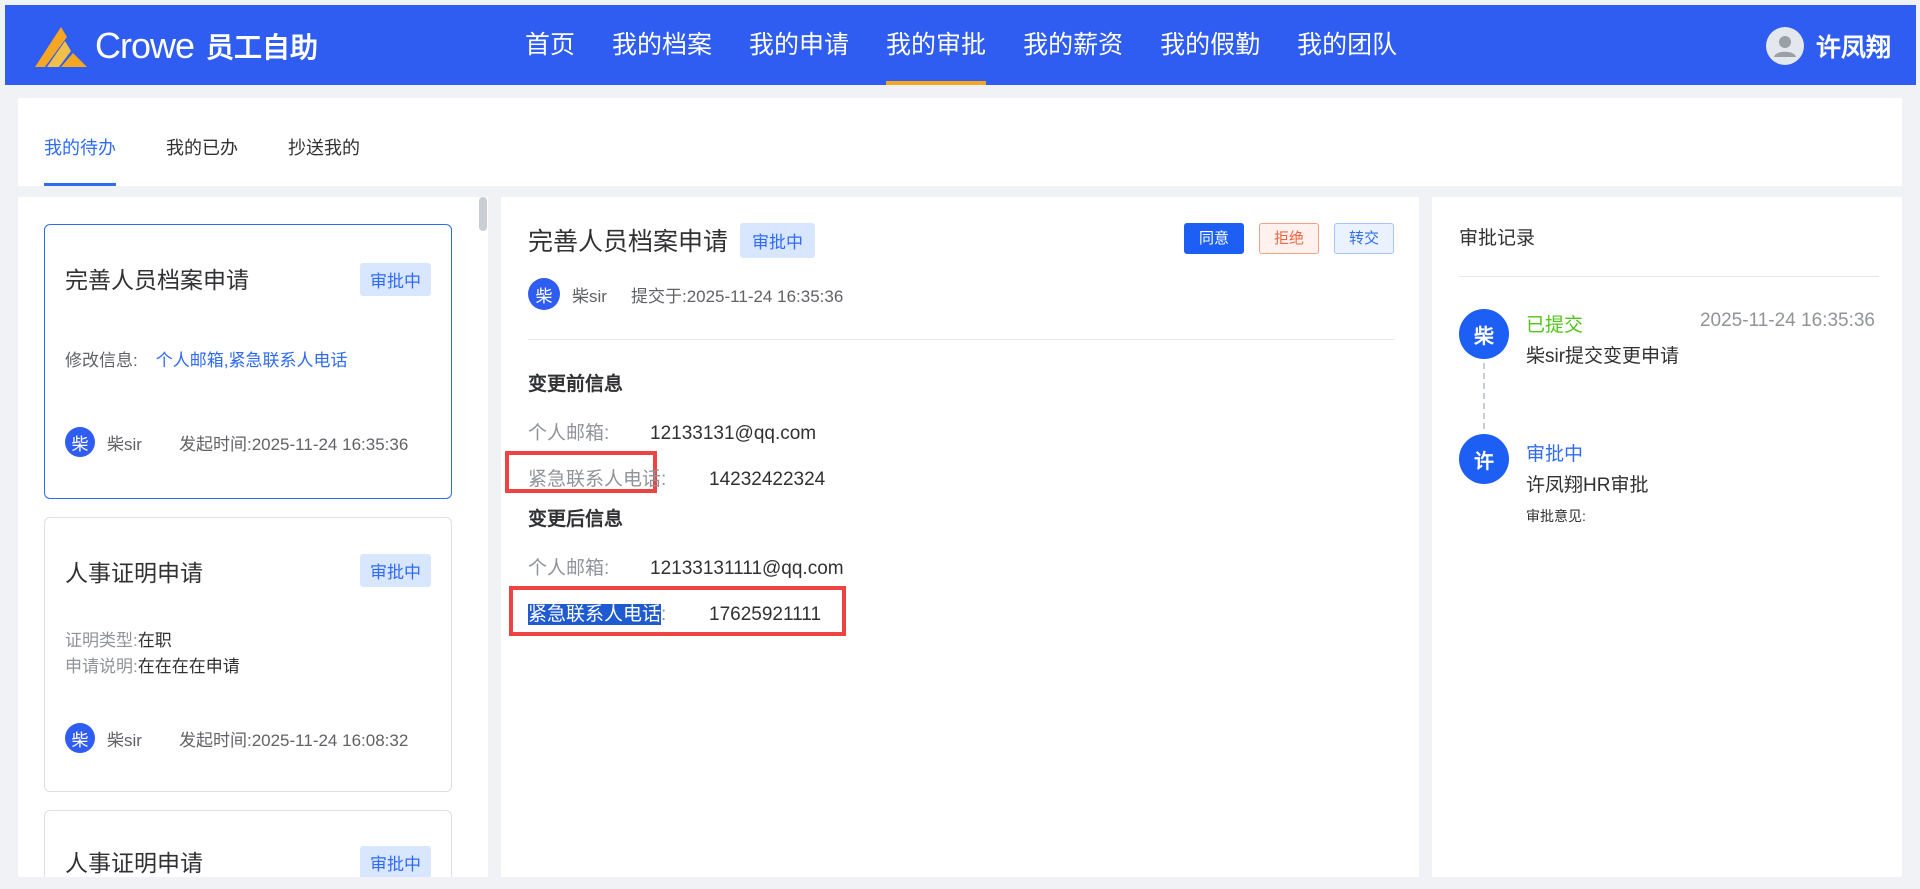 This screenshot has width=1920, height=889. I want to click on timeline-note: 审批意见:, so click(1556, 516).